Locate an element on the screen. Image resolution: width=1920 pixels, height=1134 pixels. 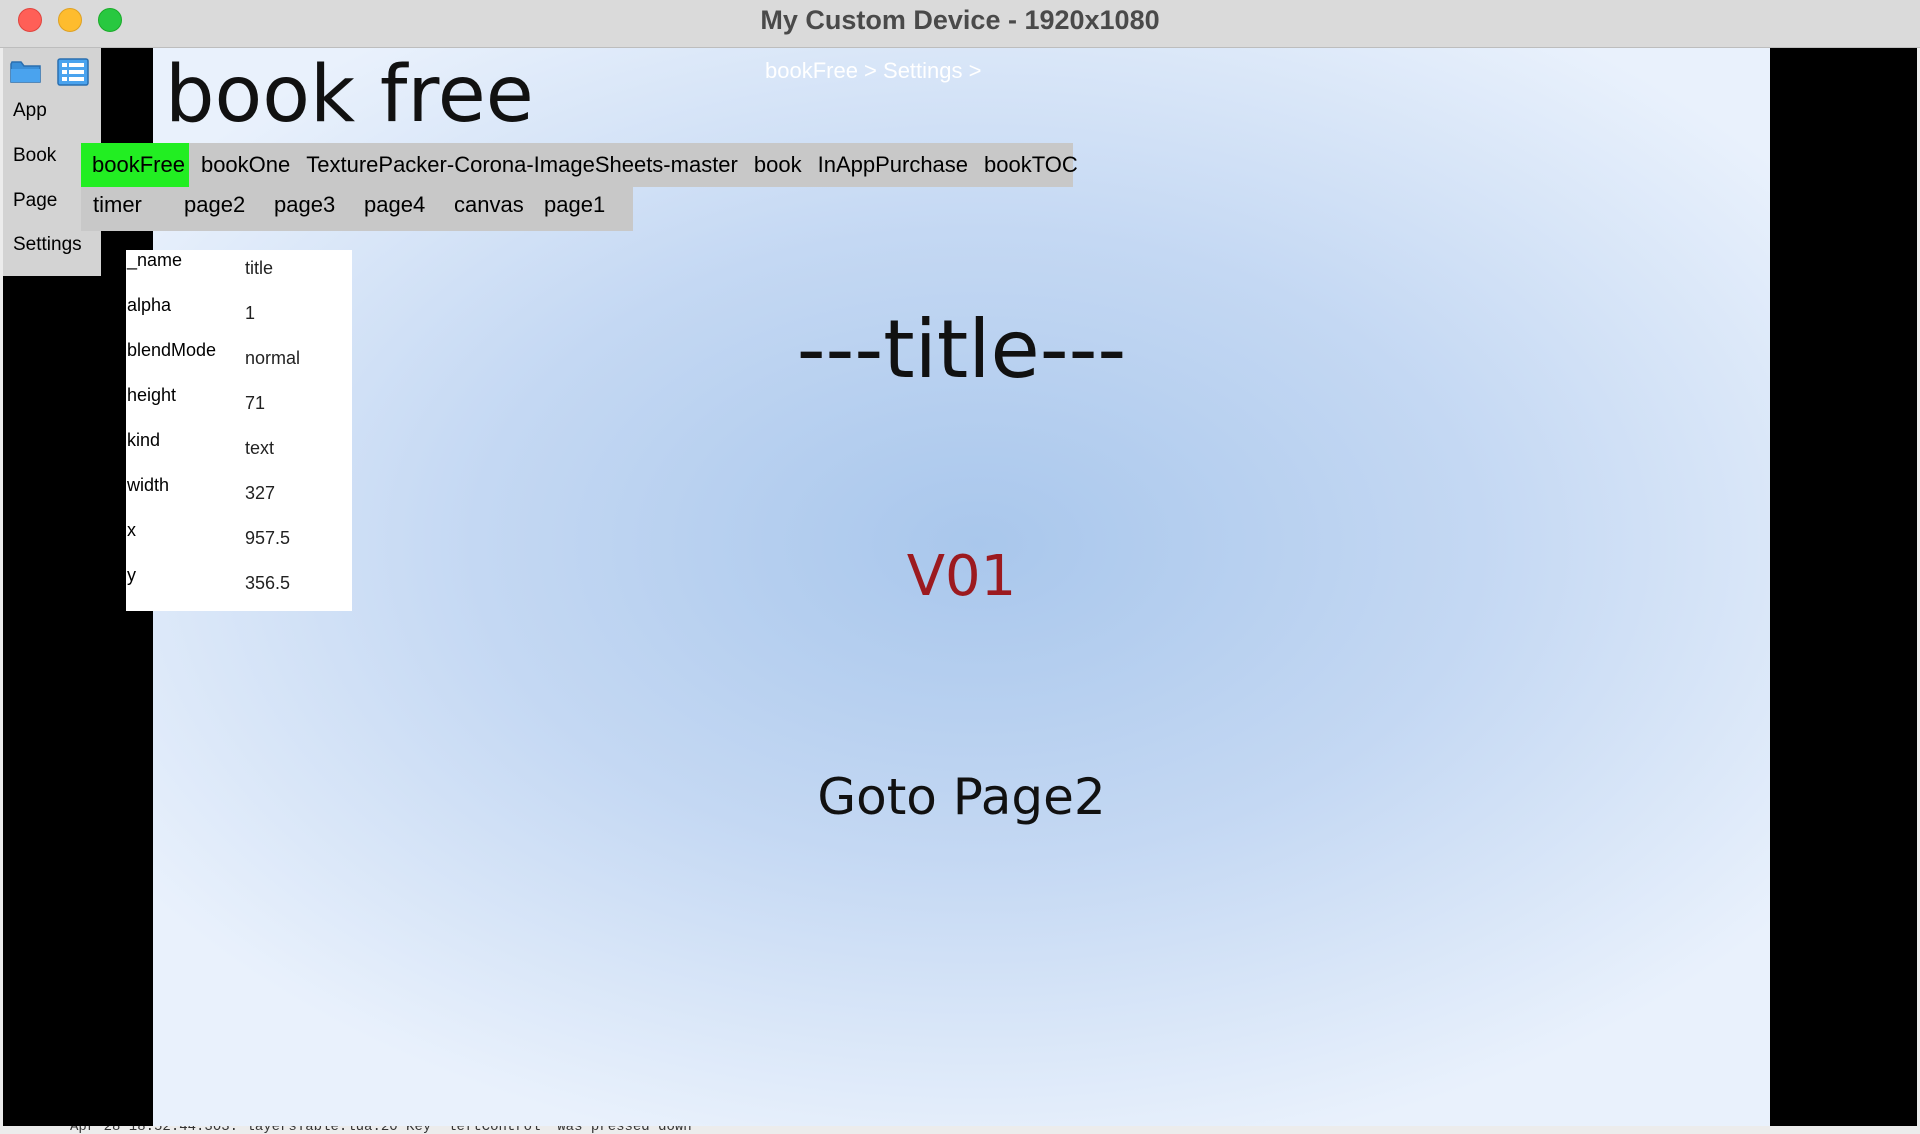
property-key: x is located at coordinates (131, 530).